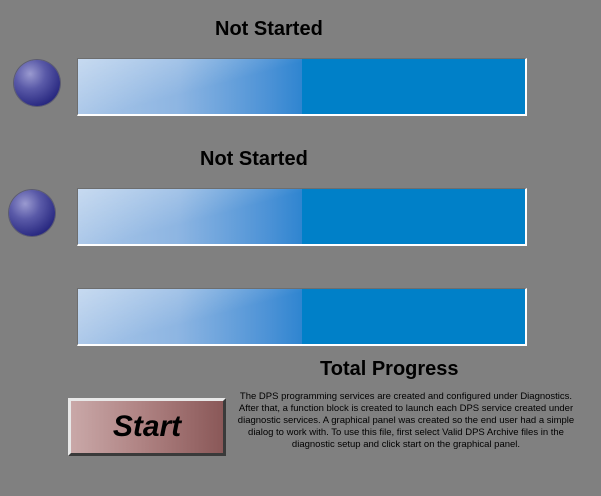  What do you see at coordinates (37, 83) in the screenshot?
I see `channel-1-indicator-led` at bounding box center [37, 83].